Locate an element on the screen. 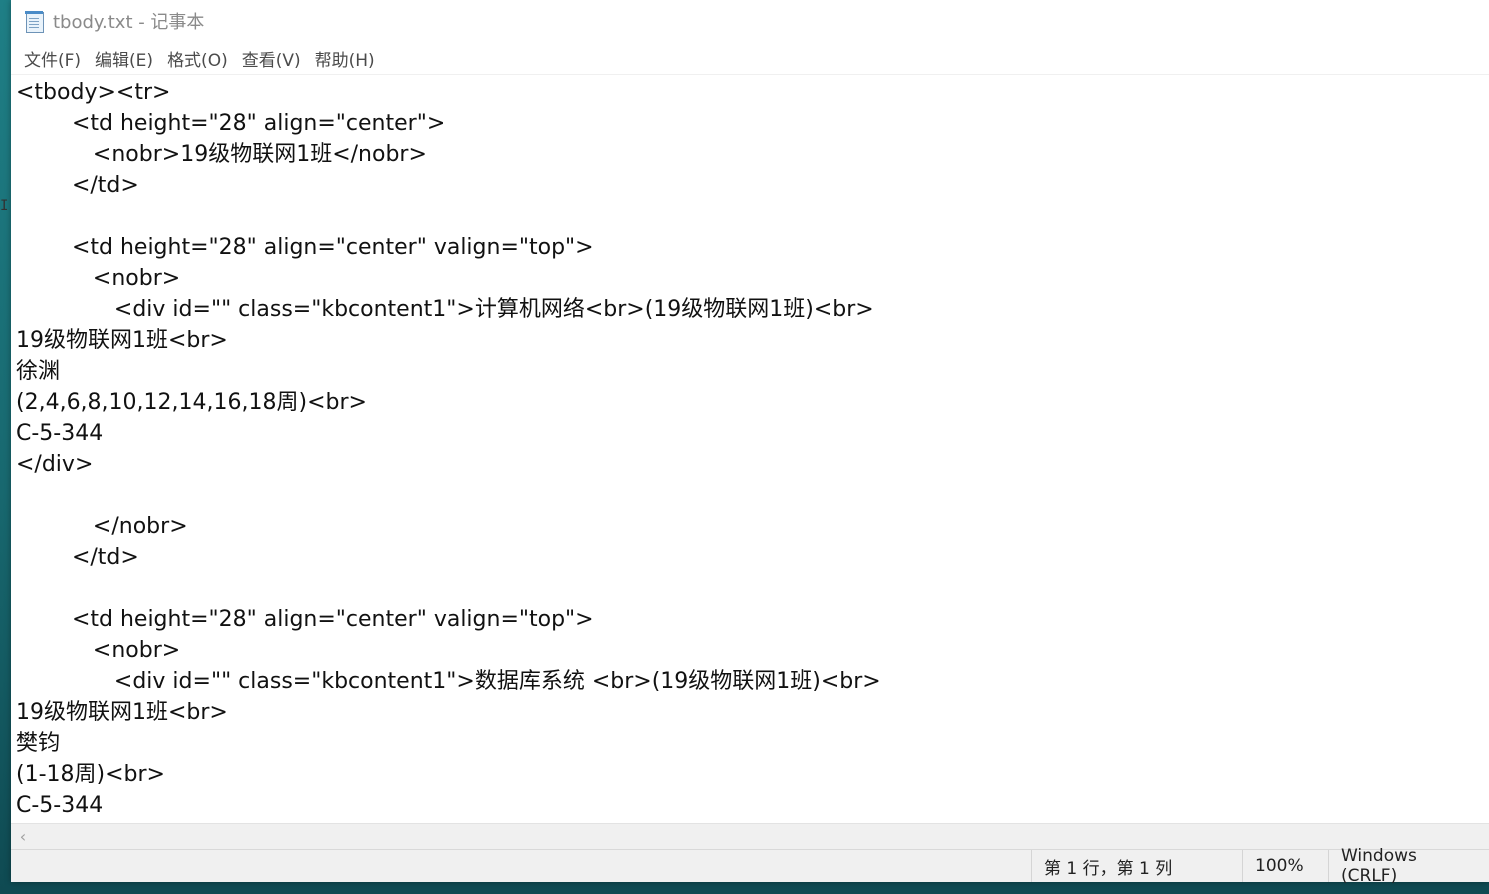 The image size is (1489, 894). window-title: tbody.txt - 记事本 is located at coordinates (129, 22).